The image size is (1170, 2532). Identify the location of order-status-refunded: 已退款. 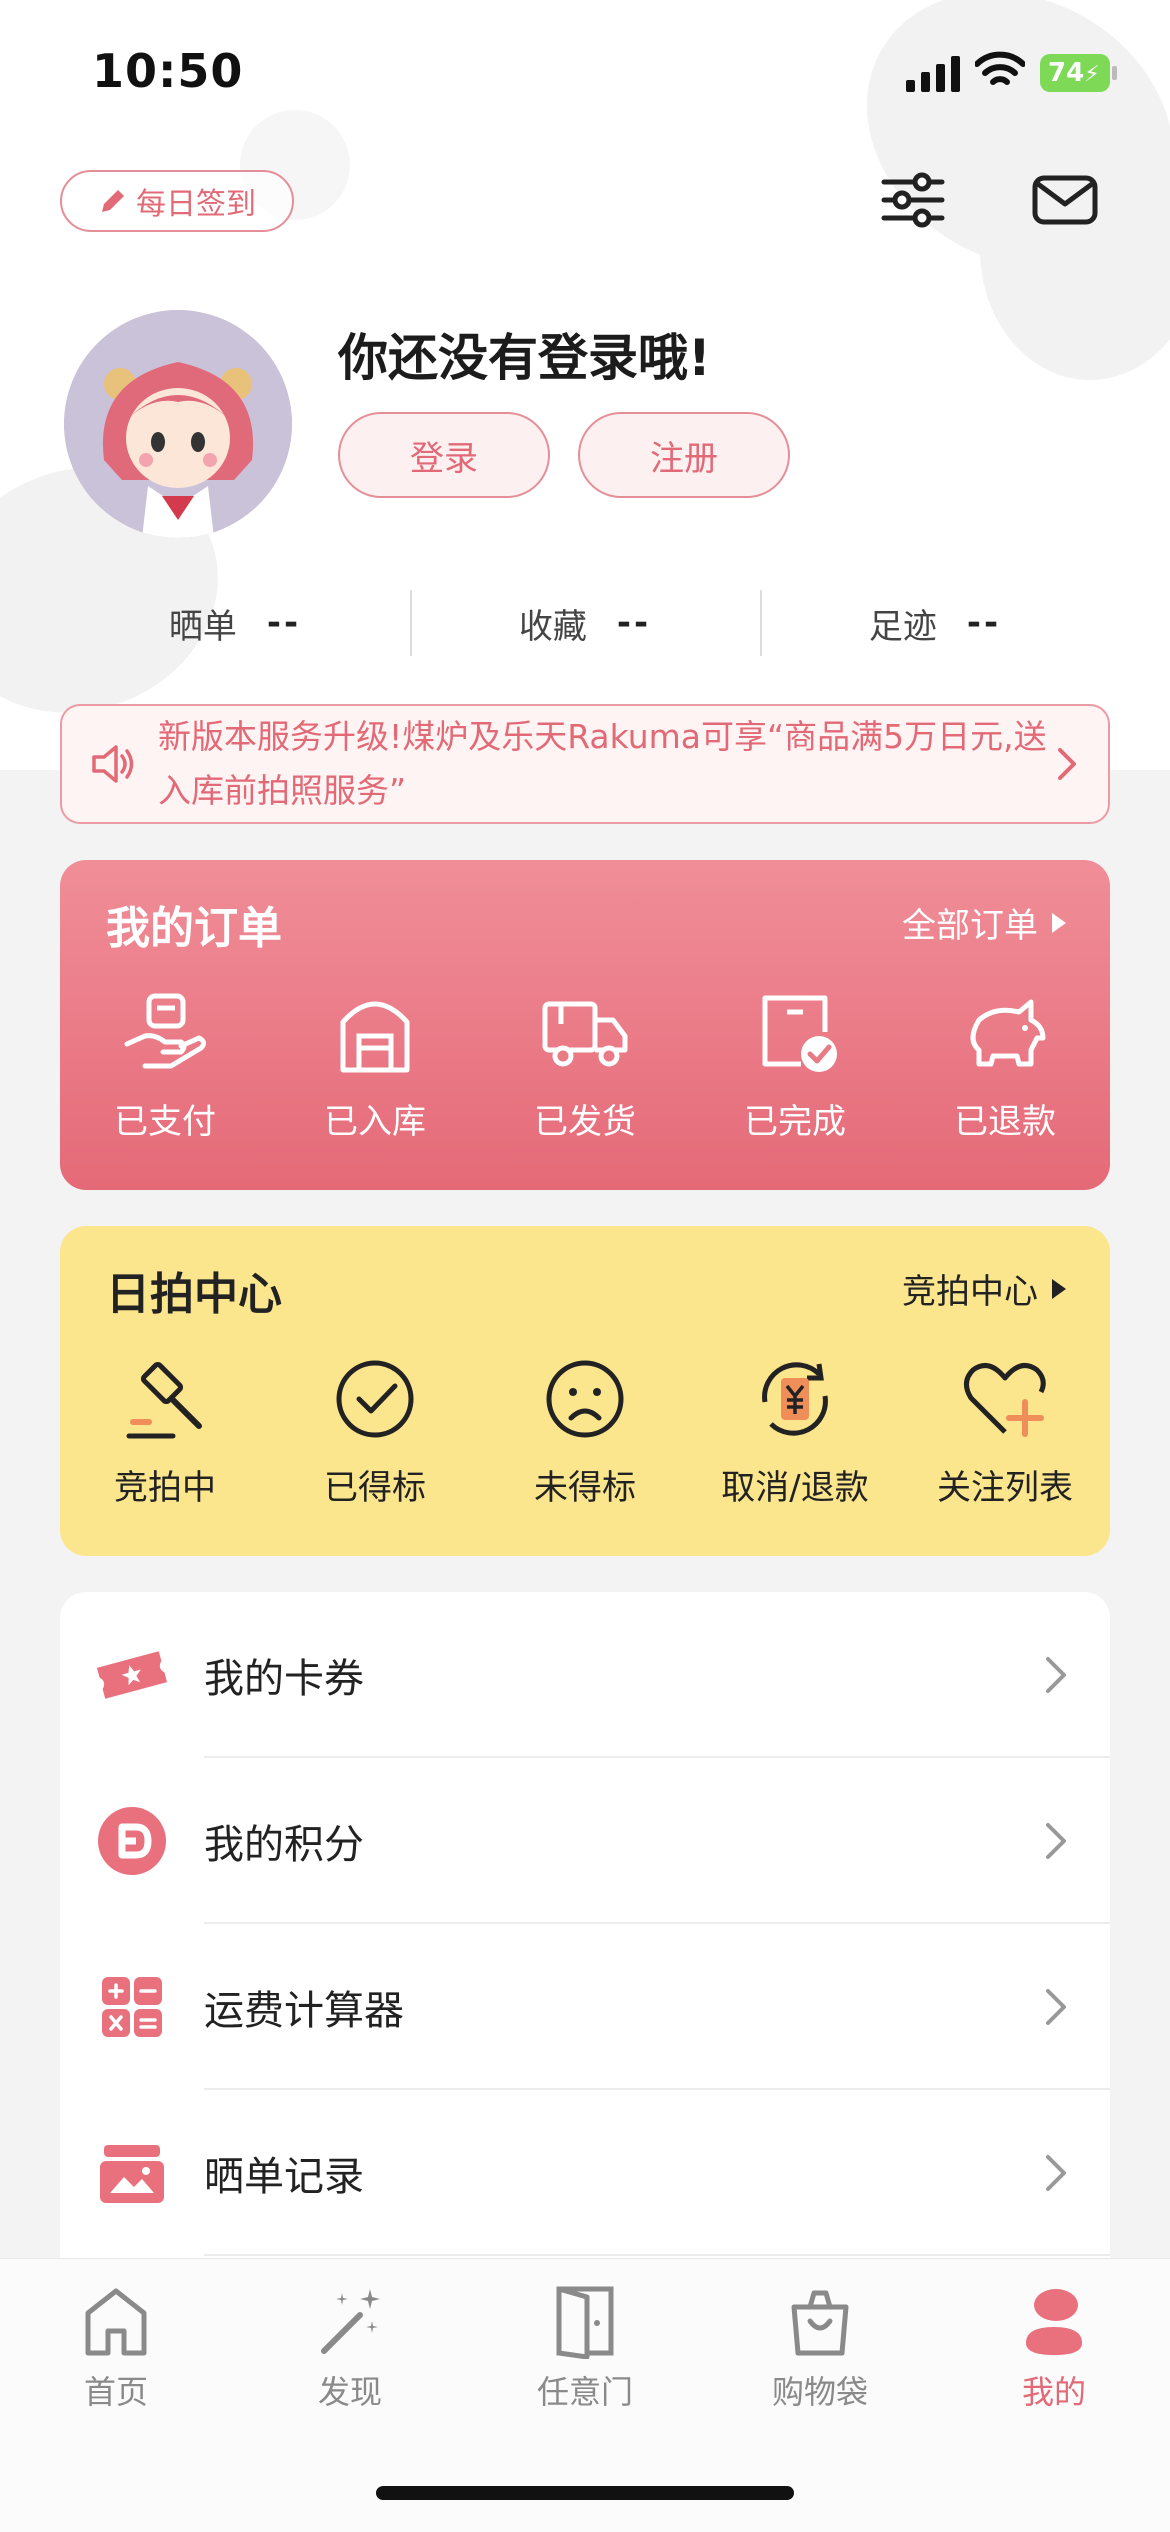
(1005, 1066).